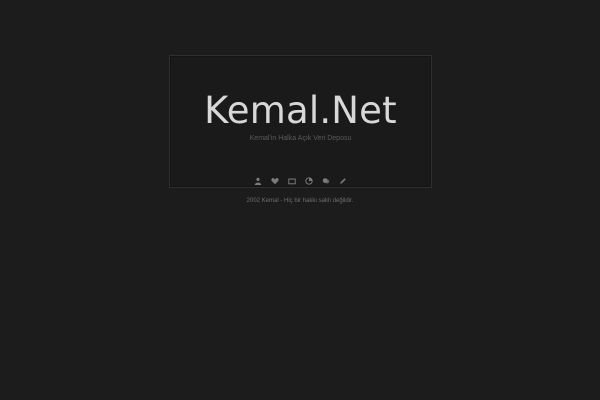  I want to click on folder-icon, so click(292, 181).